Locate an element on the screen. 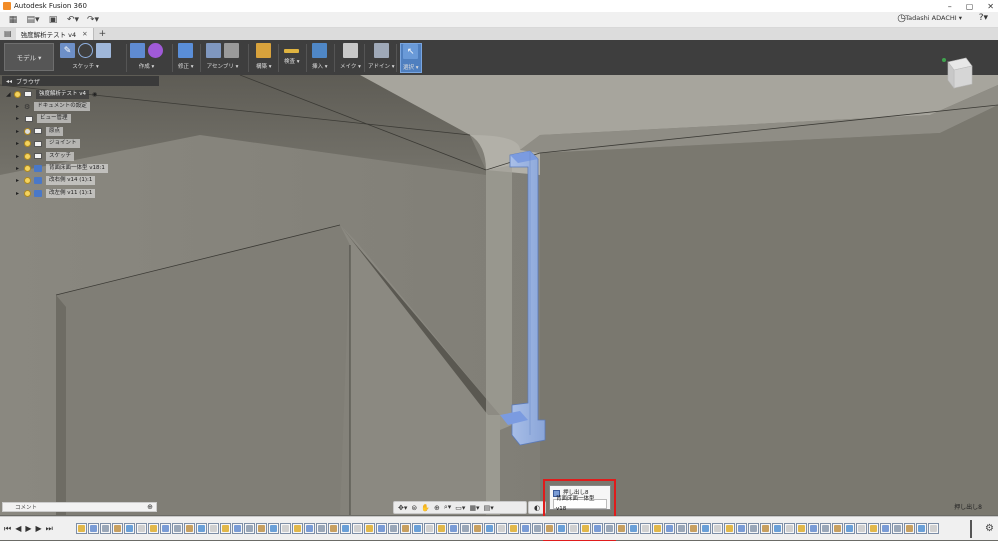 The image size is (998, 541). modify-group: 修正 ▾ is located at coordinates (186, 58).